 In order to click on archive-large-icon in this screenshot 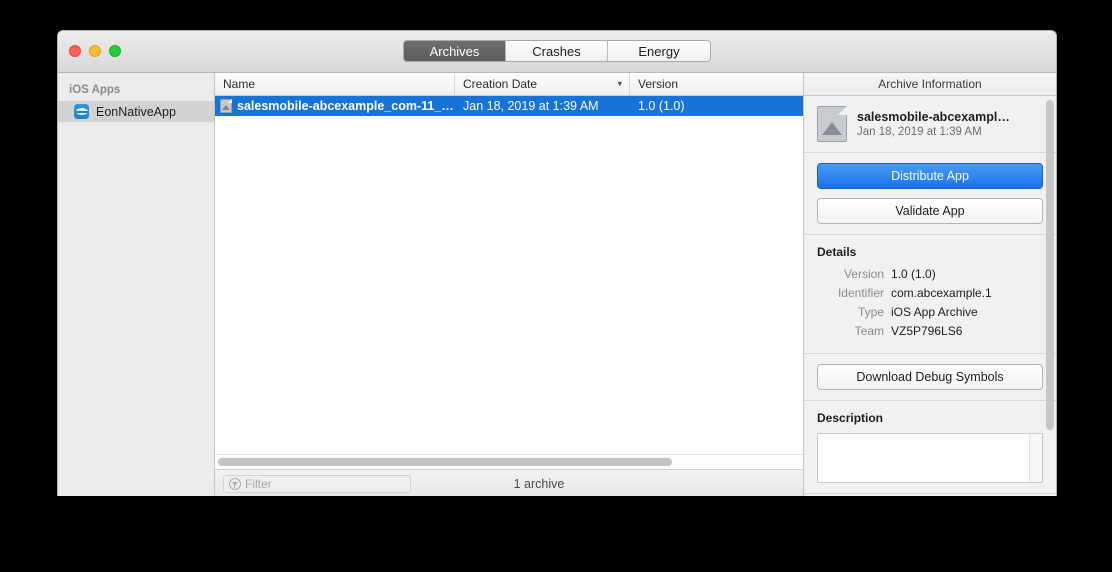, I will do `click(832, 124)`.